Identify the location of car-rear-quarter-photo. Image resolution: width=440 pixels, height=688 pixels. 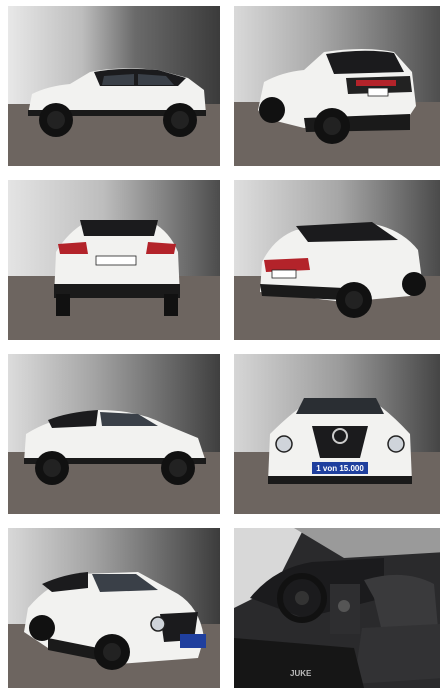
(337, 86).